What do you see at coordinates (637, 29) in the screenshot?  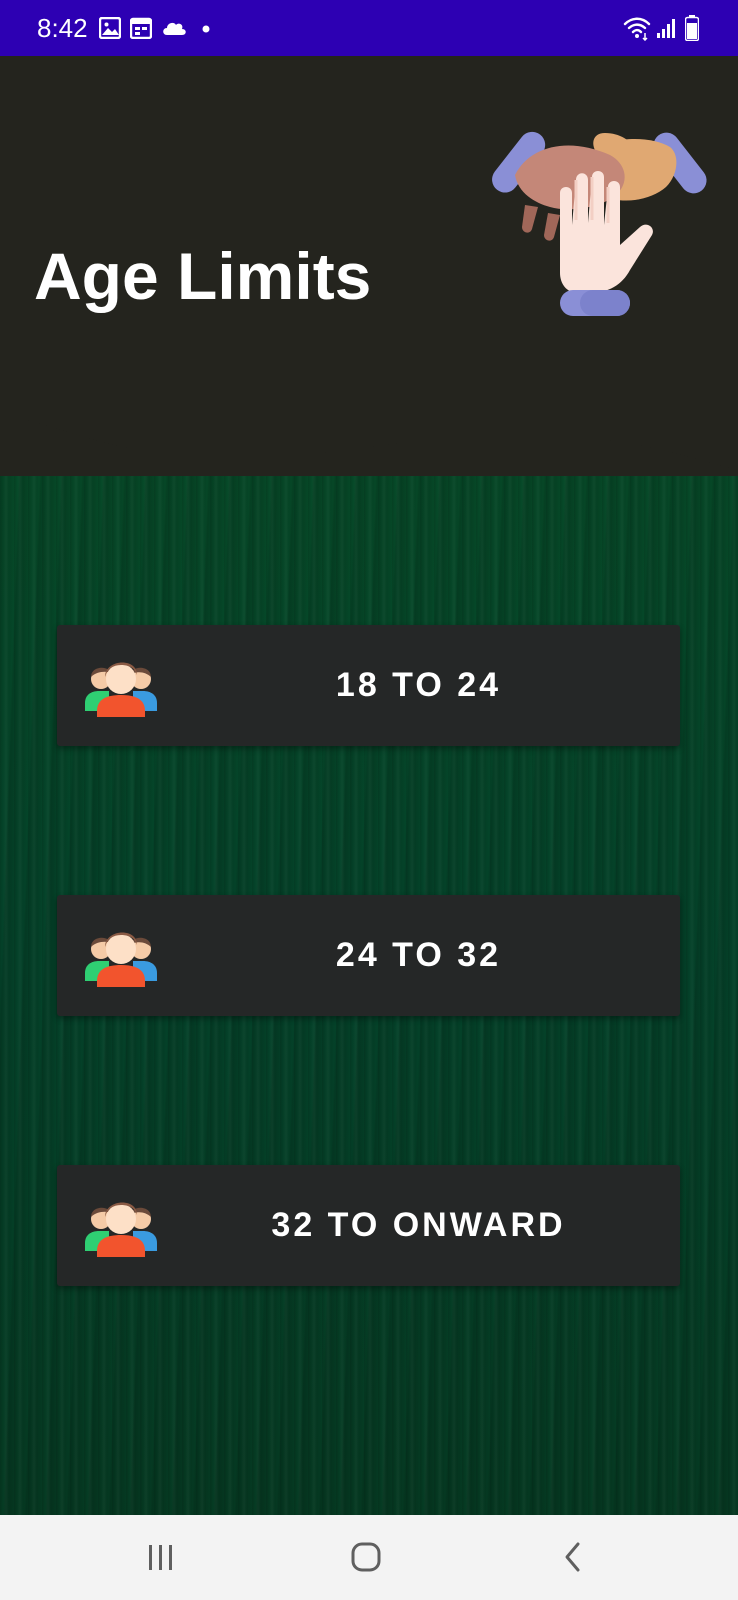 I see `wifi-icon` at bounding box center [637, 29].